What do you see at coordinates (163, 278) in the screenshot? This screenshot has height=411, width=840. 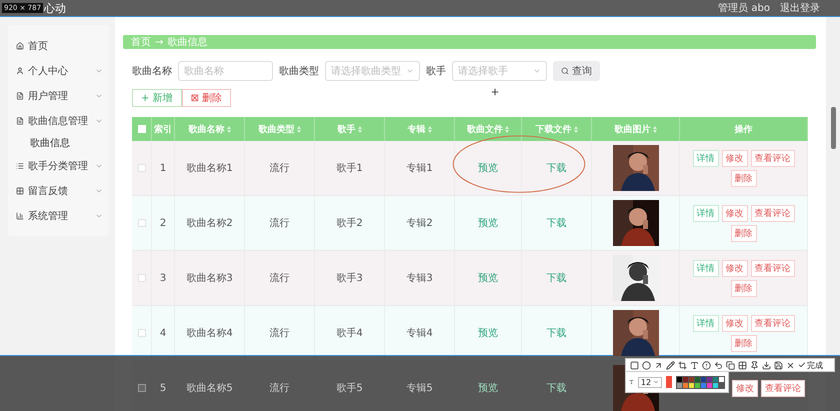 I see `table-cell: 3` at bounding box center [163, 278].